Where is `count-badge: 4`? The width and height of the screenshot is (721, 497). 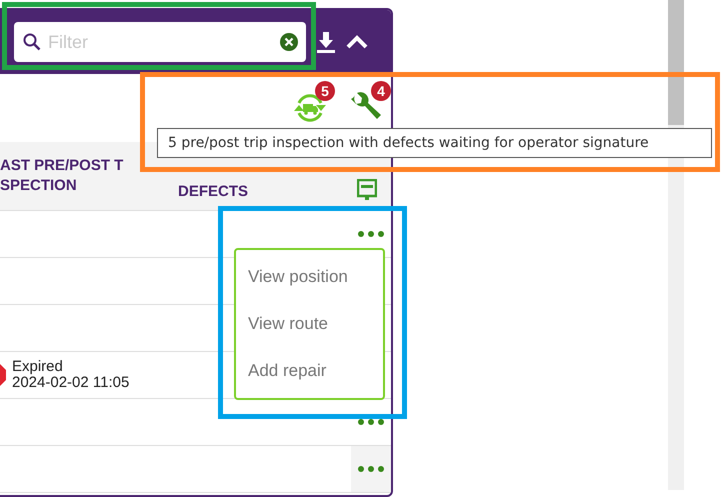
count-badge: 4 is located at coordinates (381, 91).